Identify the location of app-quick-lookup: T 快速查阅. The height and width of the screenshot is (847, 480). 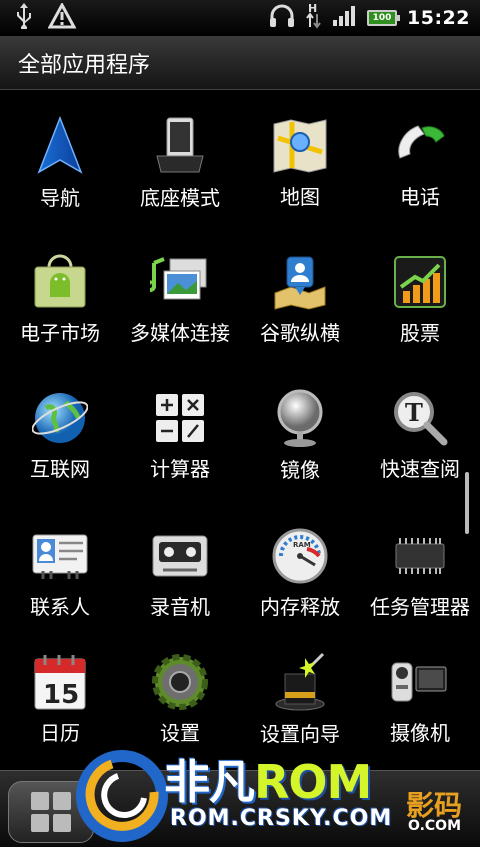
(420, 422).